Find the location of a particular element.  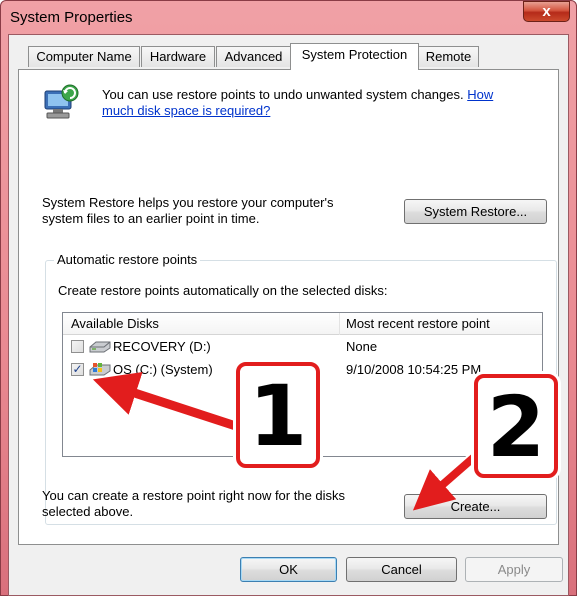

tab-computer-name: Computer Name is located at coordinates (84, 56).